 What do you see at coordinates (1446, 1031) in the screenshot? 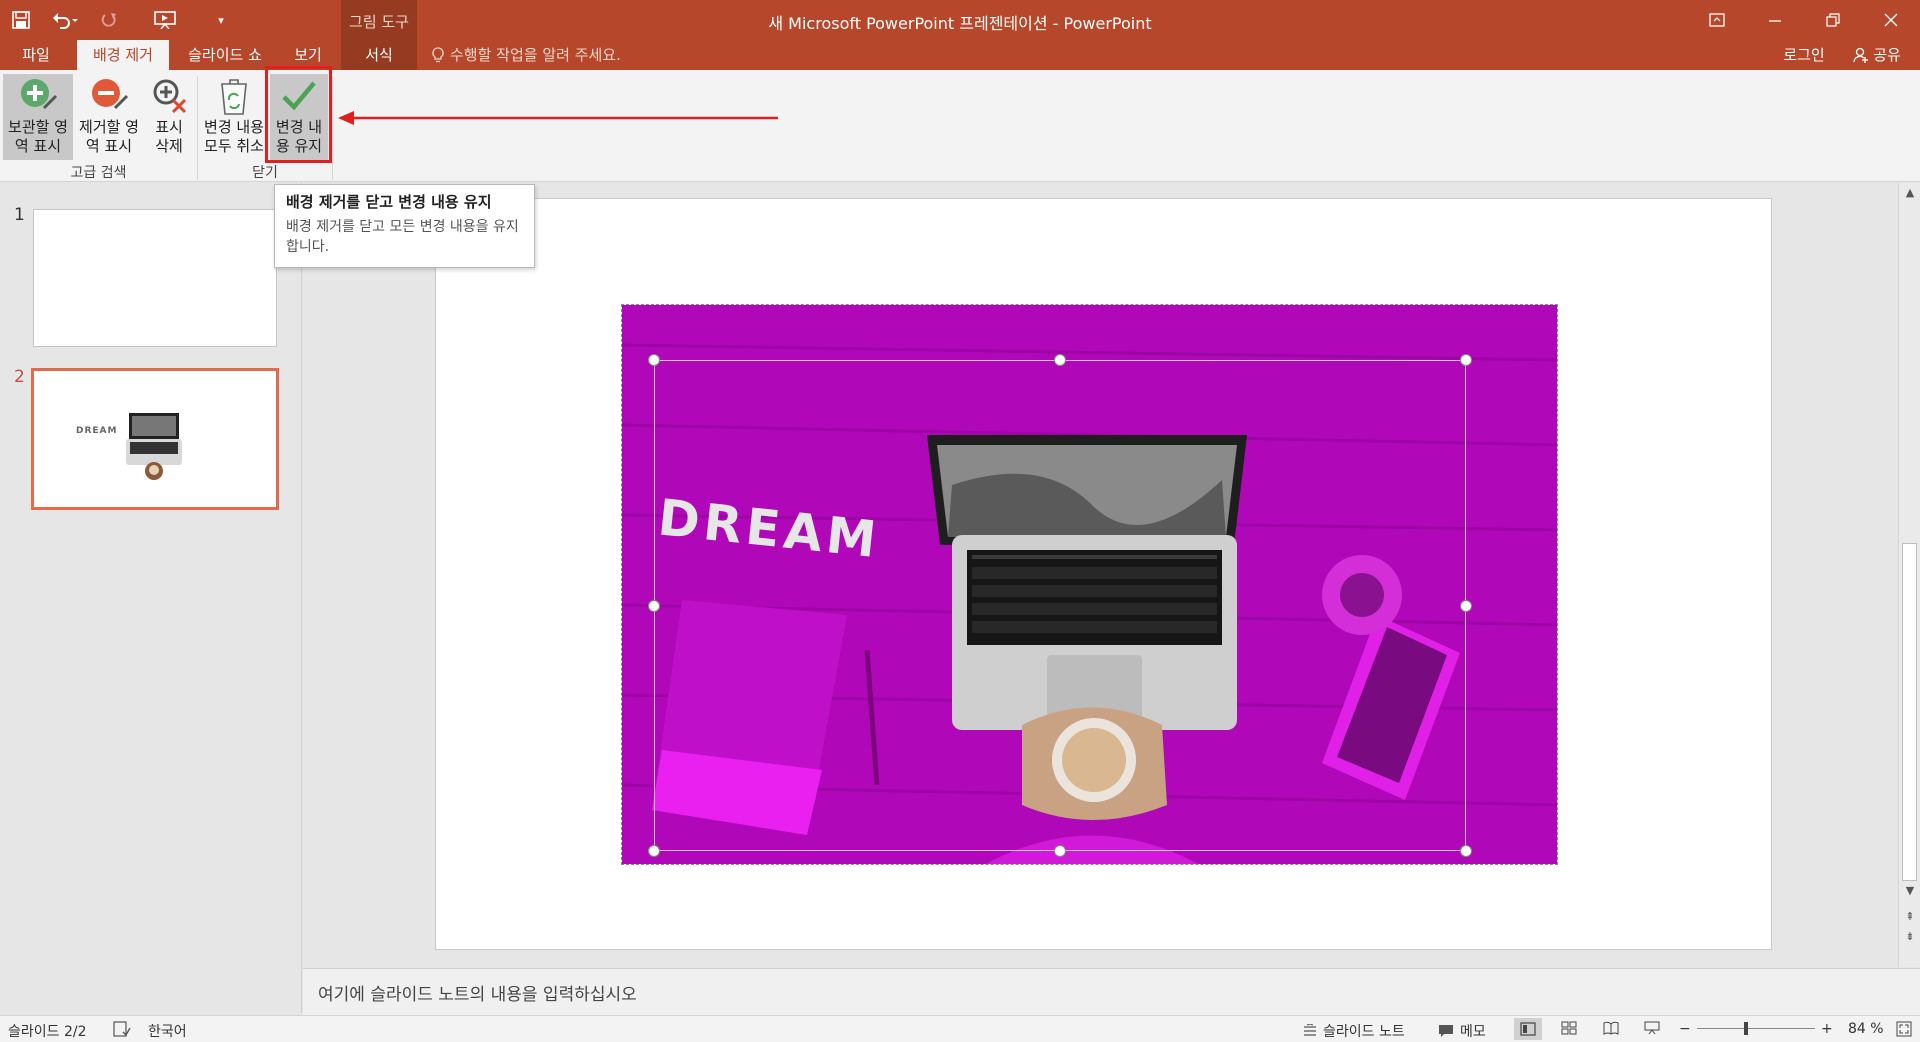
I see `comment-icon` at bounding box center [1446, 1031].